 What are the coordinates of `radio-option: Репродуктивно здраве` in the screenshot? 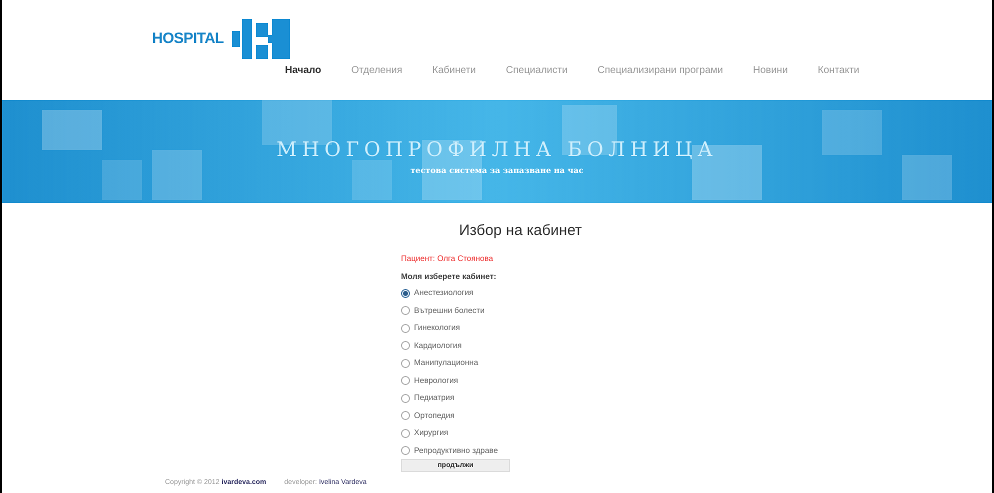 It's located at (449, 451).